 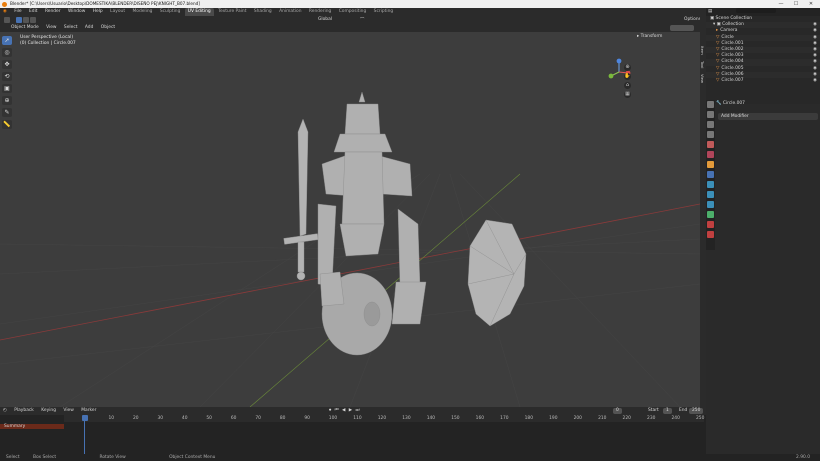 I want to click on tab-sculpting: Sculpting, so click(x=170, y=12).